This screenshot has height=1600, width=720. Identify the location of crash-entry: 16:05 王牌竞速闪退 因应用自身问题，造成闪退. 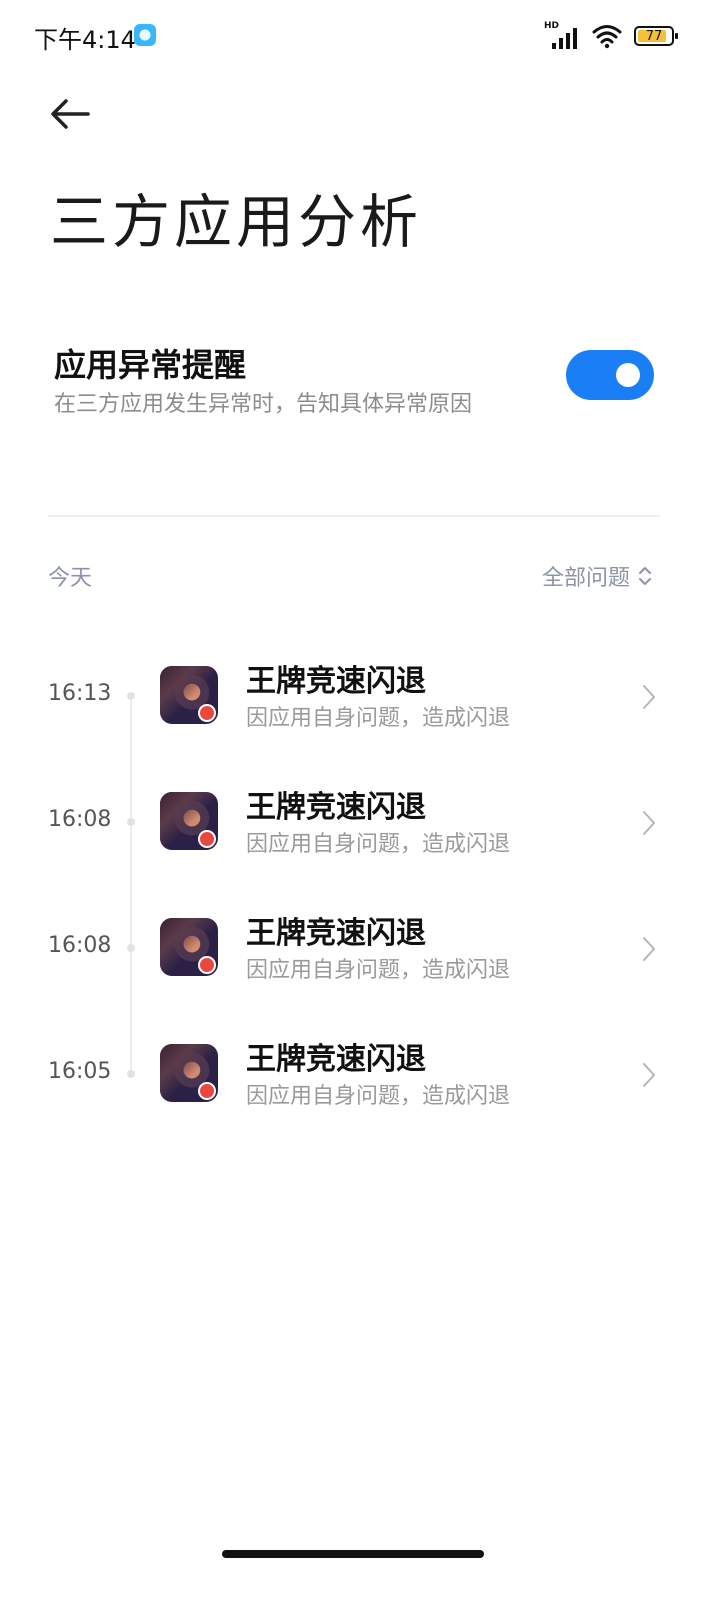
(360, 1072).